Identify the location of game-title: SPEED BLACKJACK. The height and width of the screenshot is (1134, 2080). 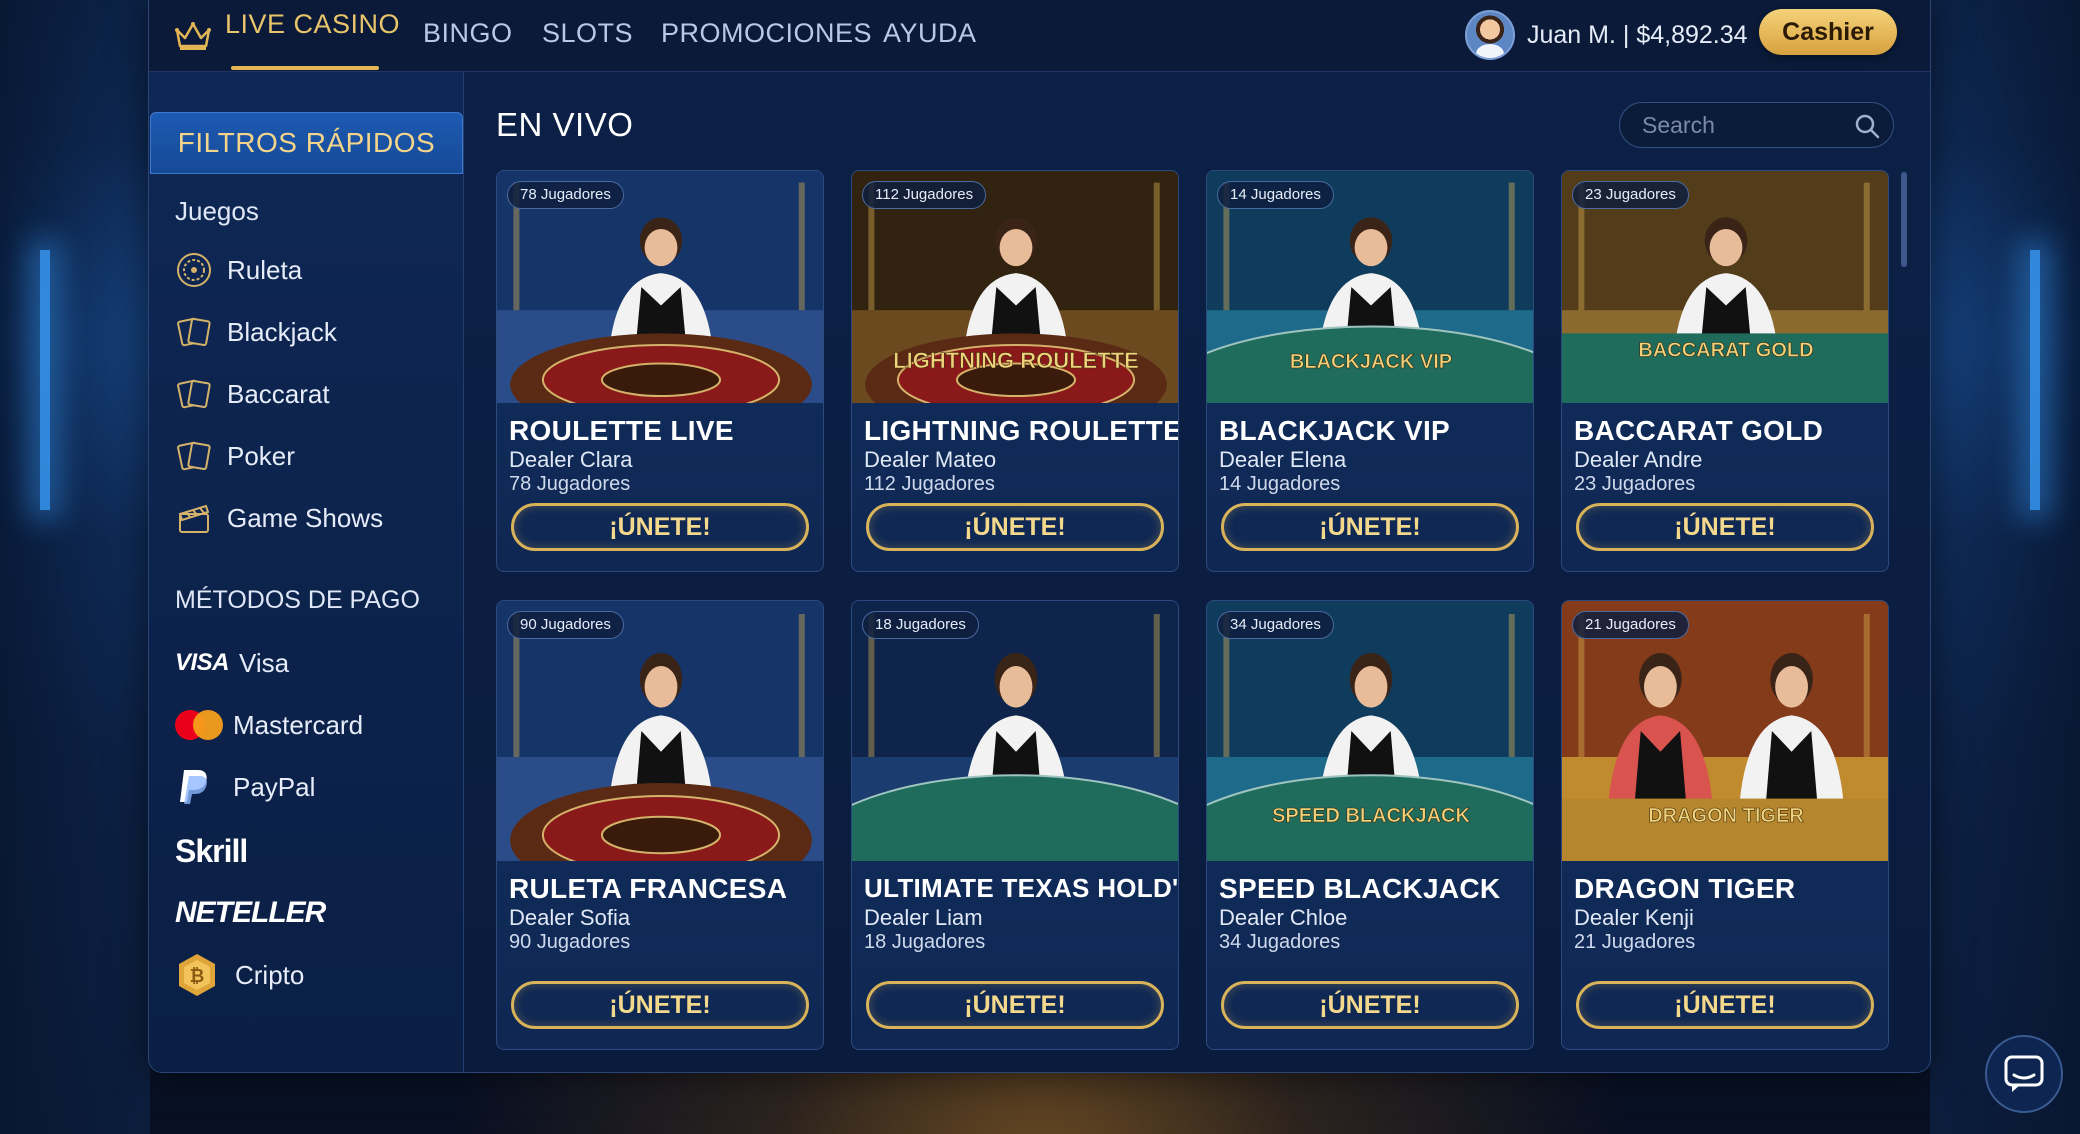
(1360, 888).